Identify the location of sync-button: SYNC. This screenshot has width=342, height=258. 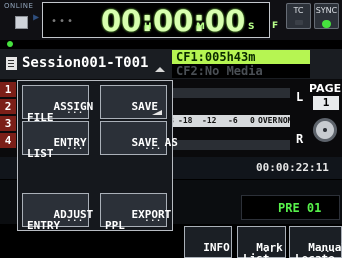
(326, 16).